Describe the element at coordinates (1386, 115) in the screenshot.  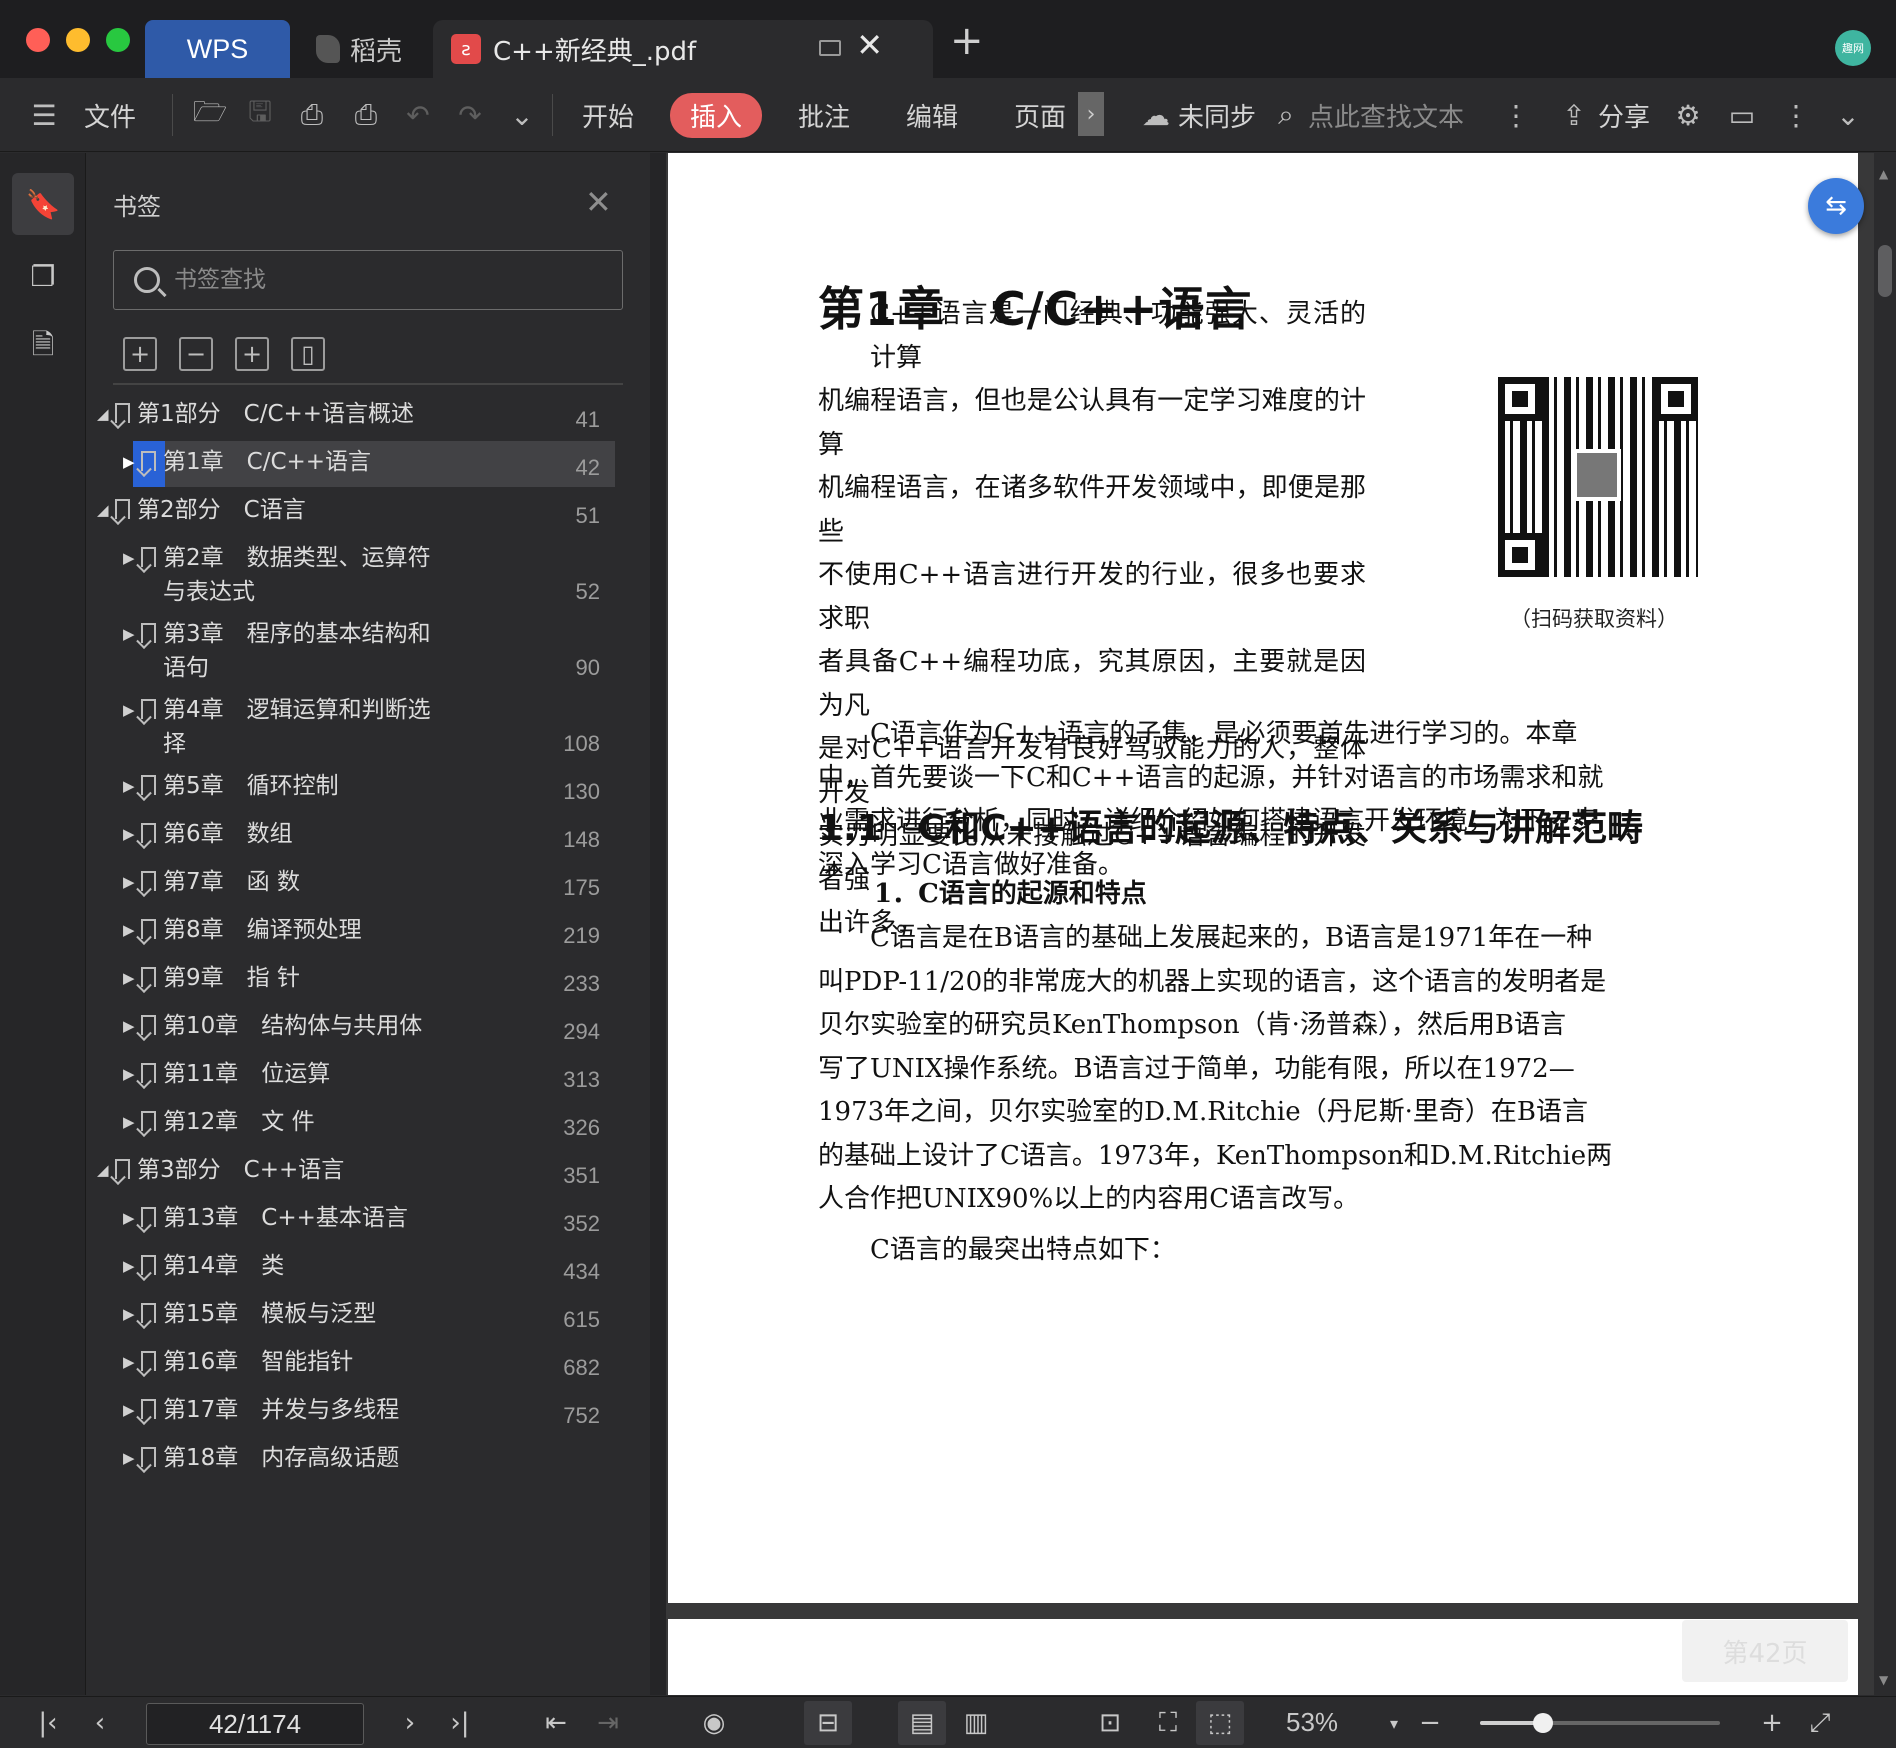
I see `find-text-input: 点此查找文本` at that location.